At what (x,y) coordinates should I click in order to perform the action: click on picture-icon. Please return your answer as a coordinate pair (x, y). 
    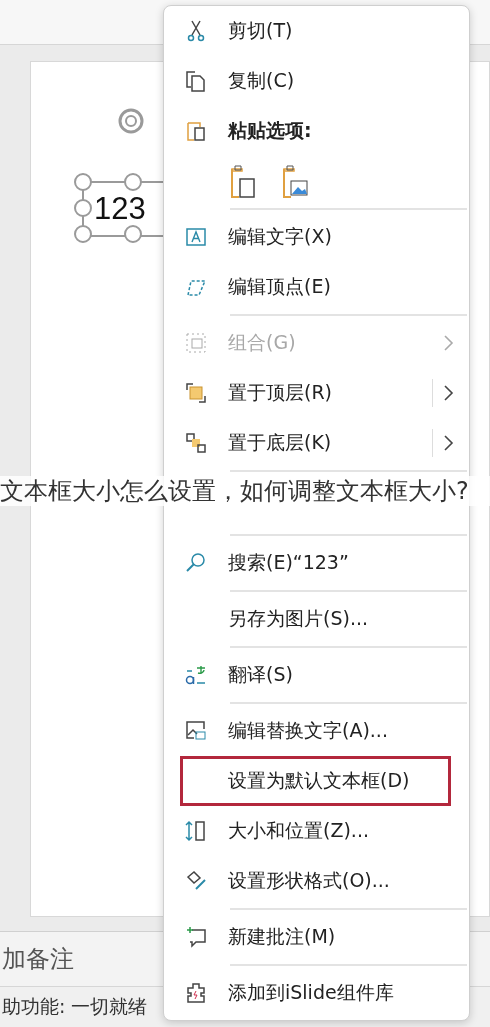
    Looking at the image, I should click on (196, 731).